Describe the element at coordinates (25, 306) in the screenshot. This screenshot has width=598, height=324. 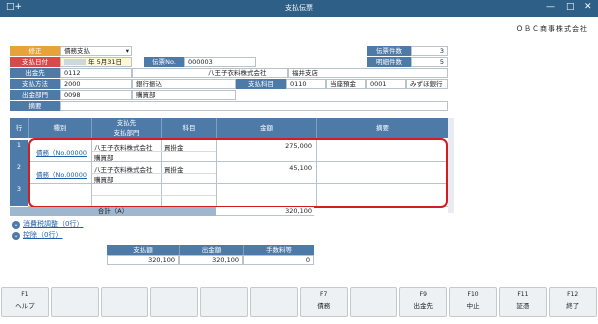
I see `function-key-label: ヘルプ` at that location.